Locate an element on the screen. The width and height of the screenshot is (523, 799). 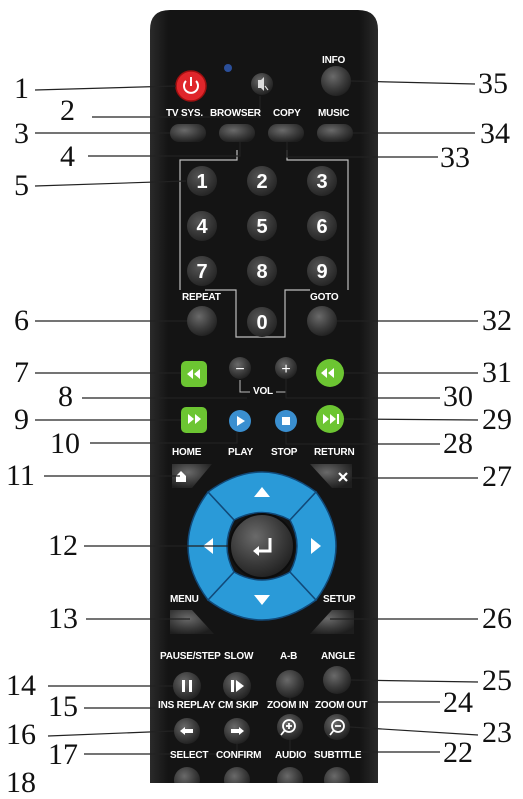
info-label: INFO is located at coordinates (334, 60).